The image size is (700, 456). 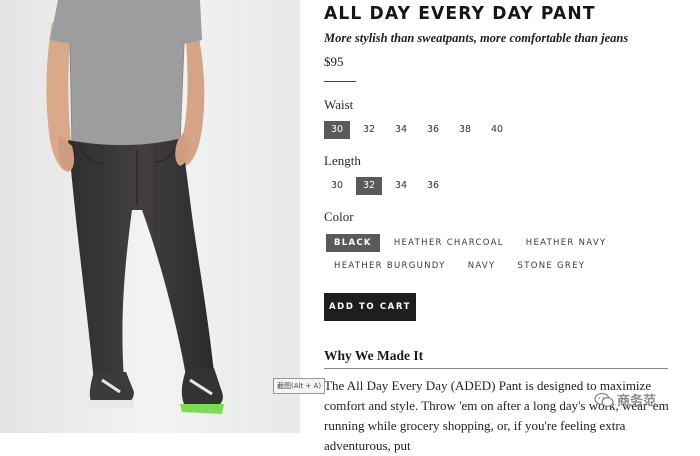 I want to click on product-title: ALL DAY EVERY DAY PANT, so click(x=460, y=13).